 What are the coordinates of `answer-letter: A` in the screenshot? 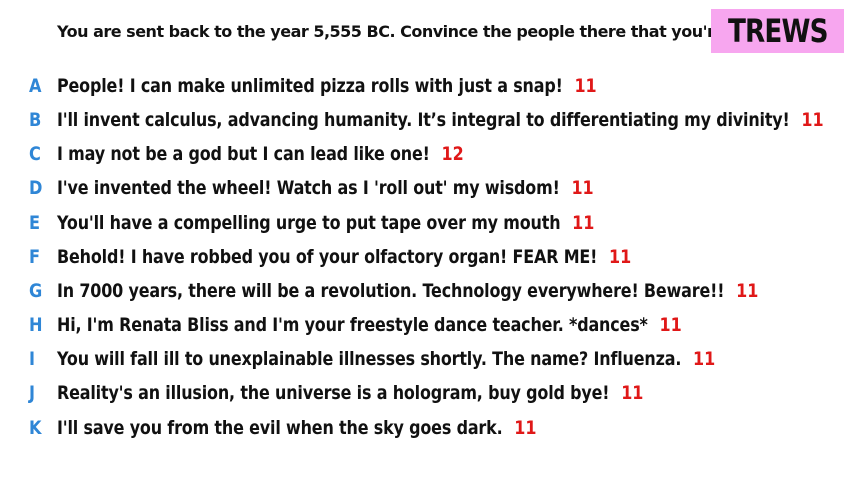 It's located at (35, 86).